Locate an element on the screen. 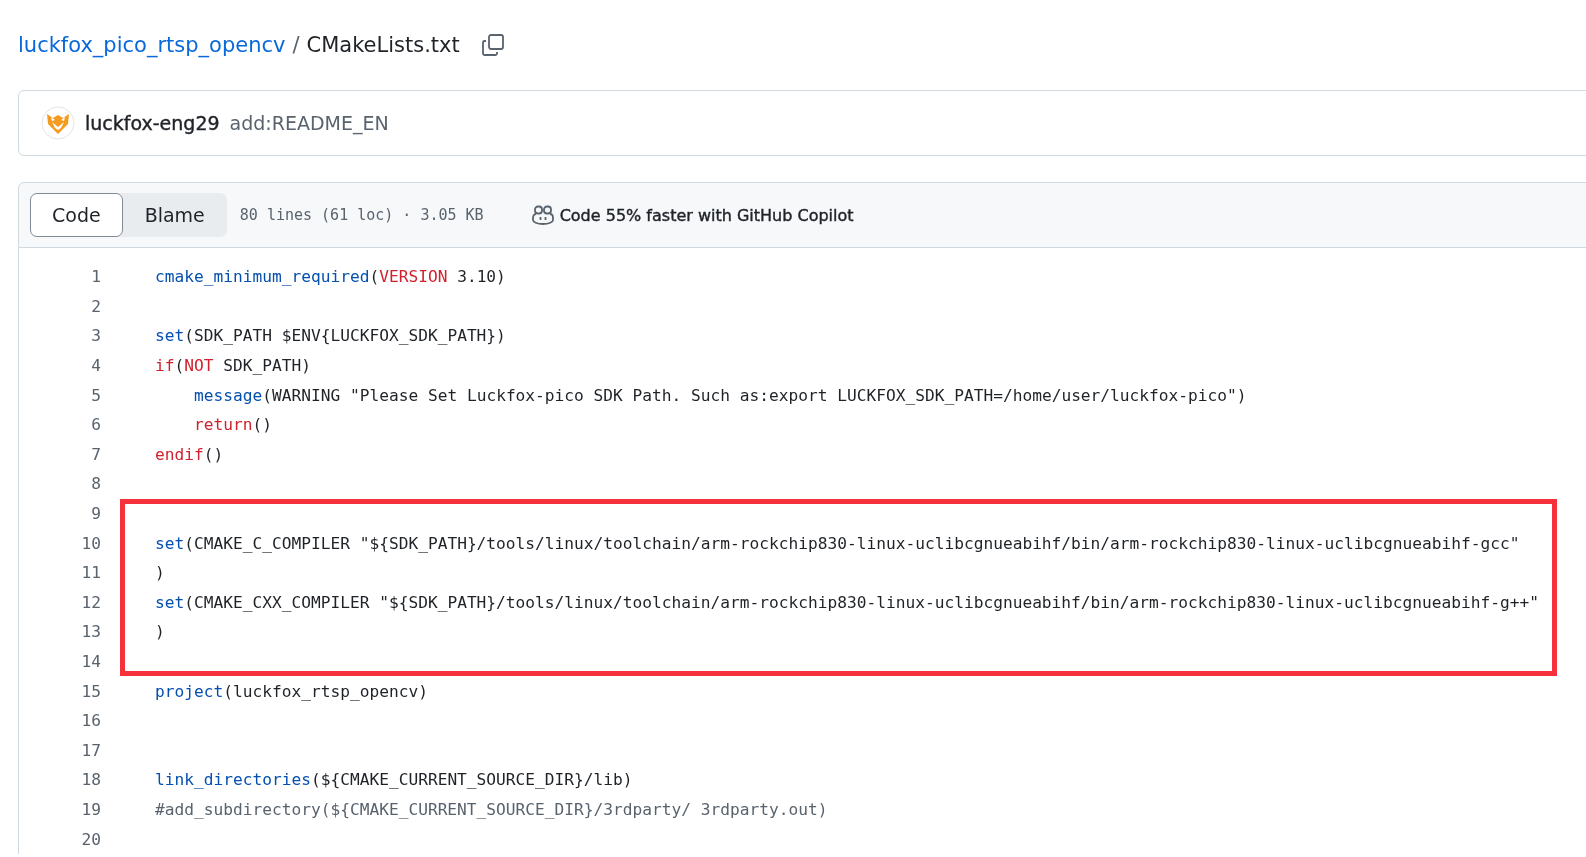 The width and height of the screenshot is (1586, 857). line-number: 20 is located at coordinates (90, 839).